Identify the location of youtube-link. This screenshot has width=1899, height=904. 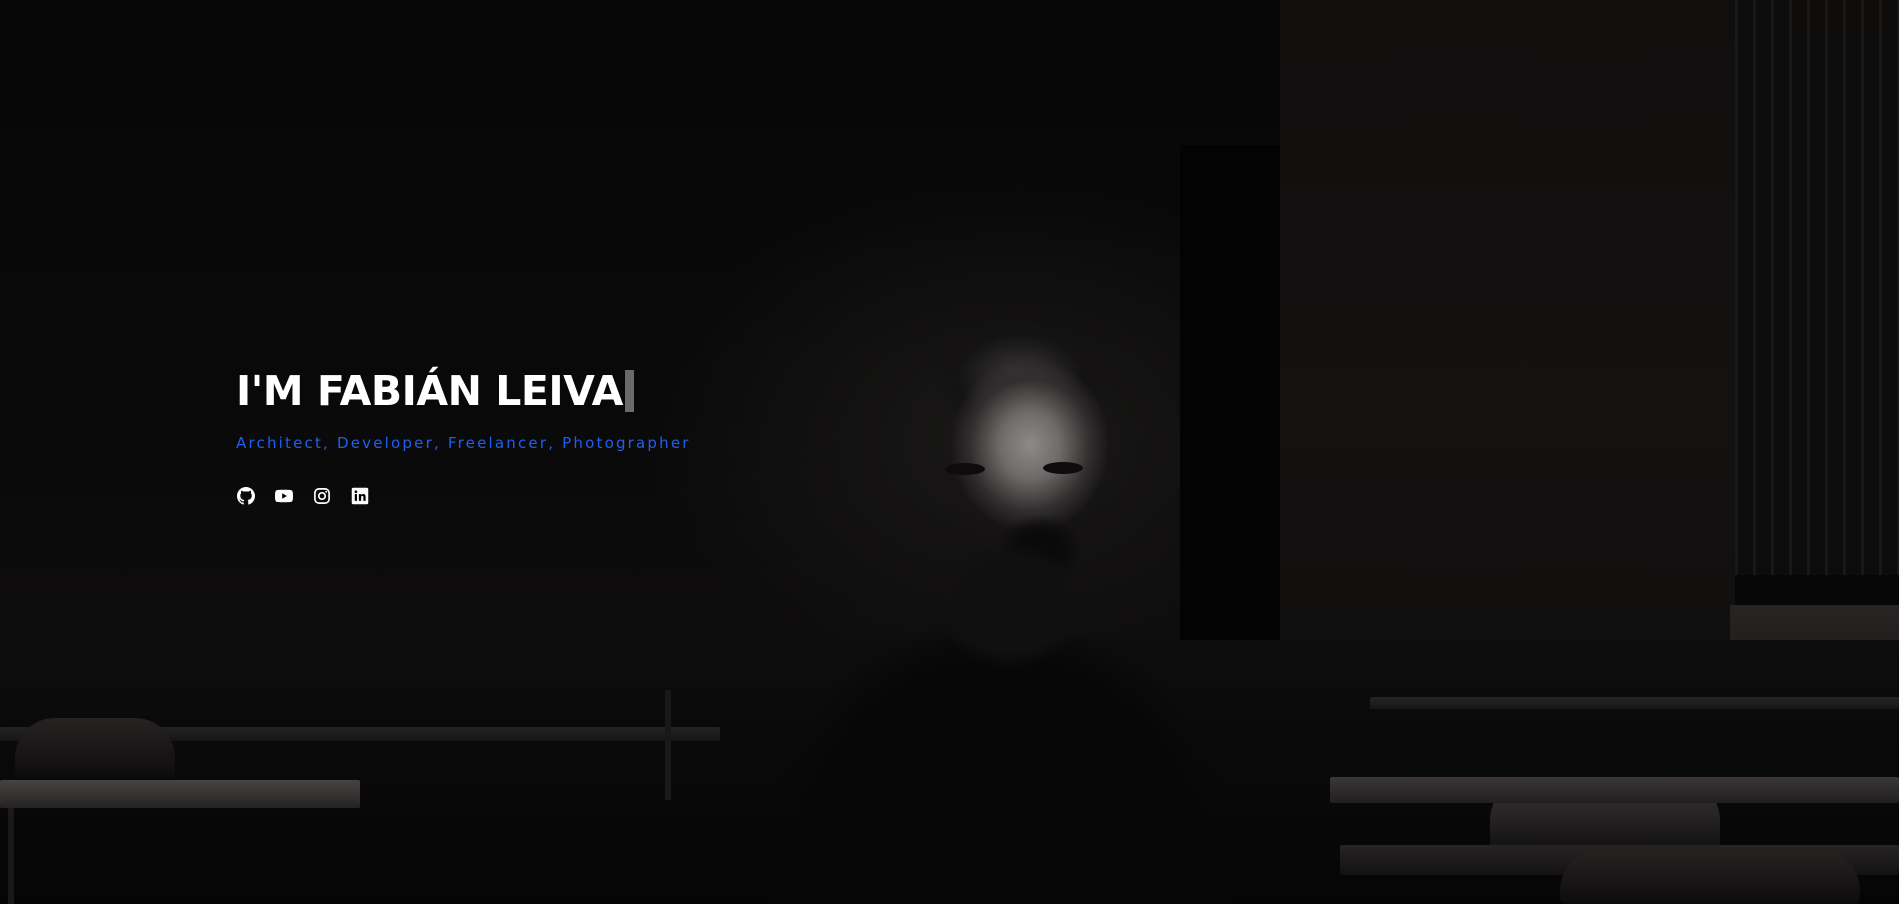
(284, 496).